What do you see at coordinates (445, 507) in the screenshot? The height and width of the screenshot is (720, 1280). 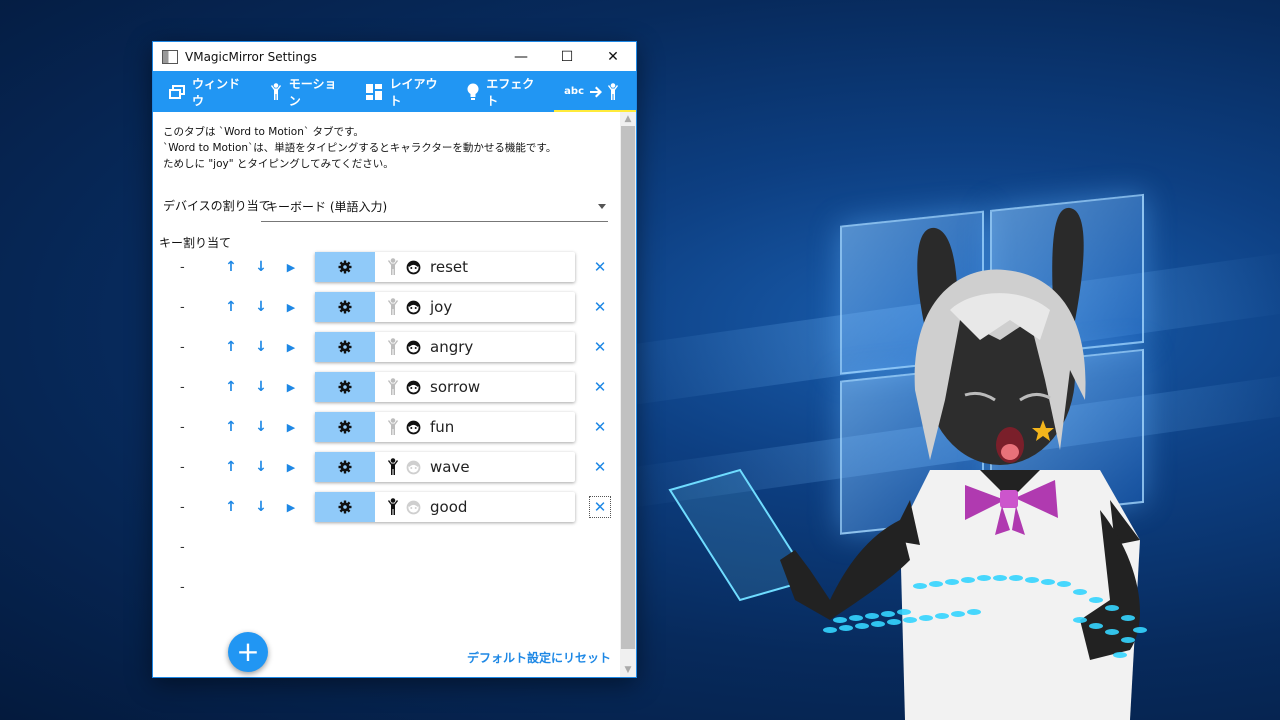 I see `motion-card: good` at bounding box center [445, 507].